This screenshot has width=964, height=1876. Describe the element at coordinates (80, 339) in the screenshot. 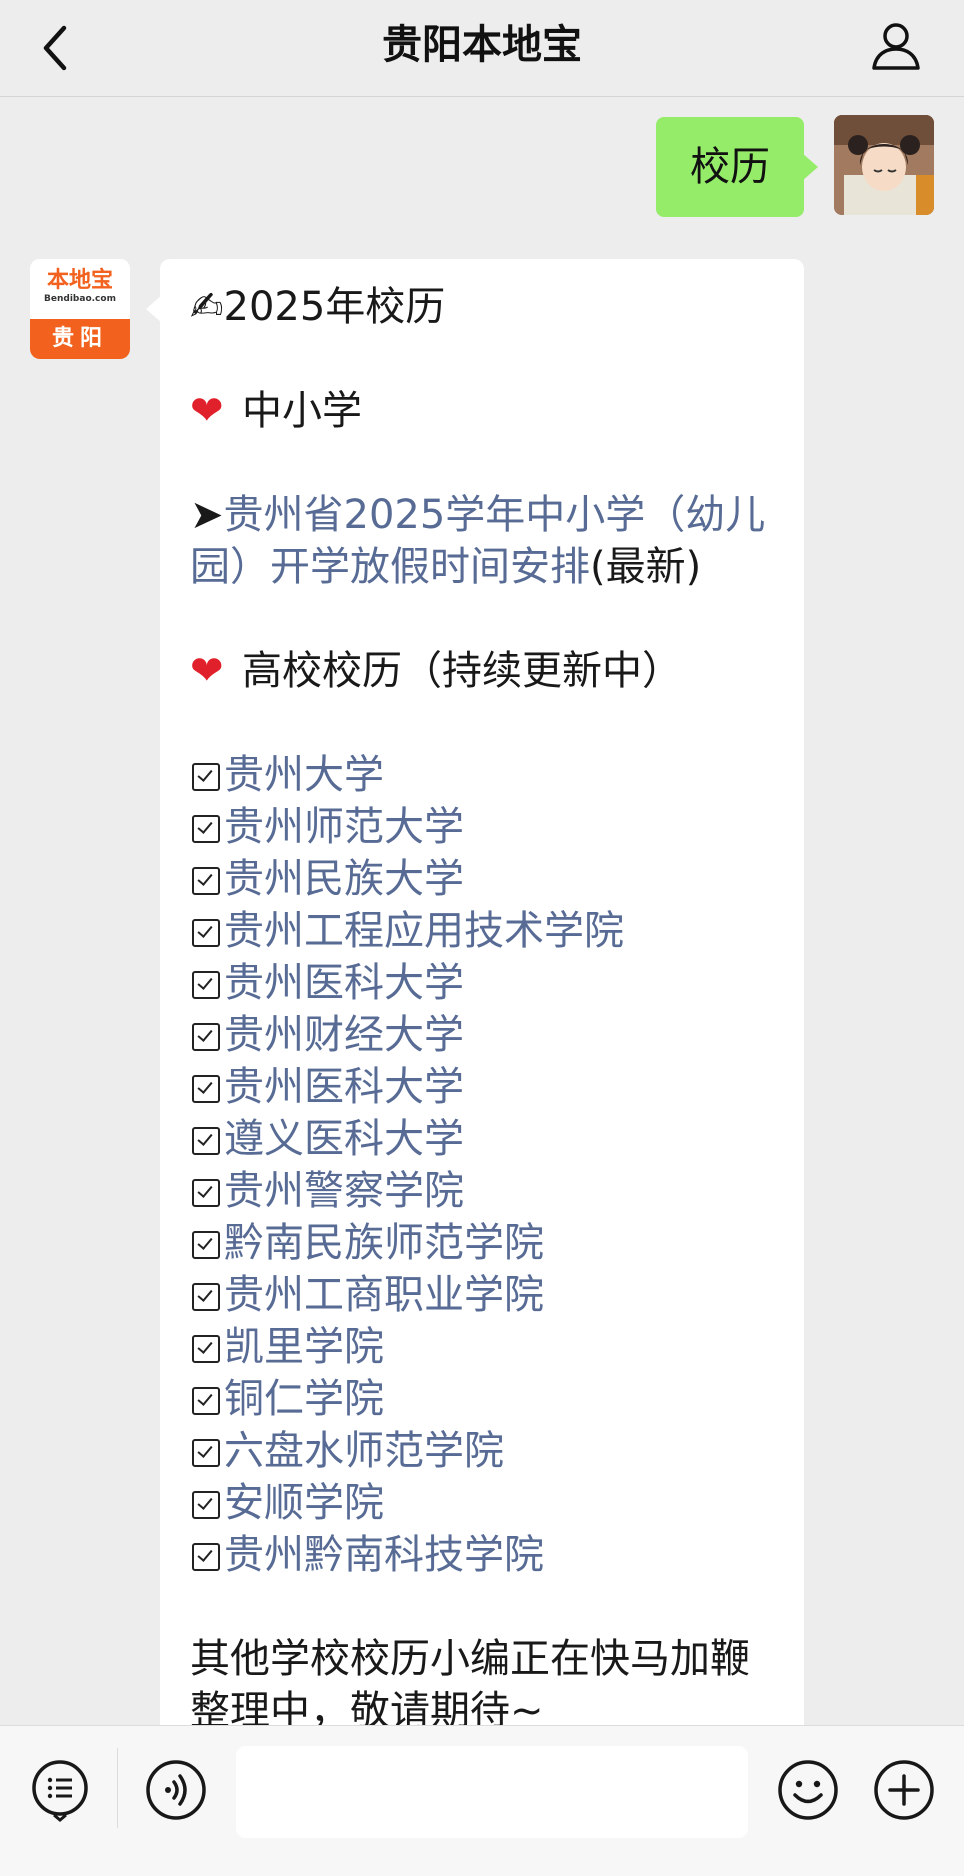

I see `avatar-city-label: 贵阳` at that location.